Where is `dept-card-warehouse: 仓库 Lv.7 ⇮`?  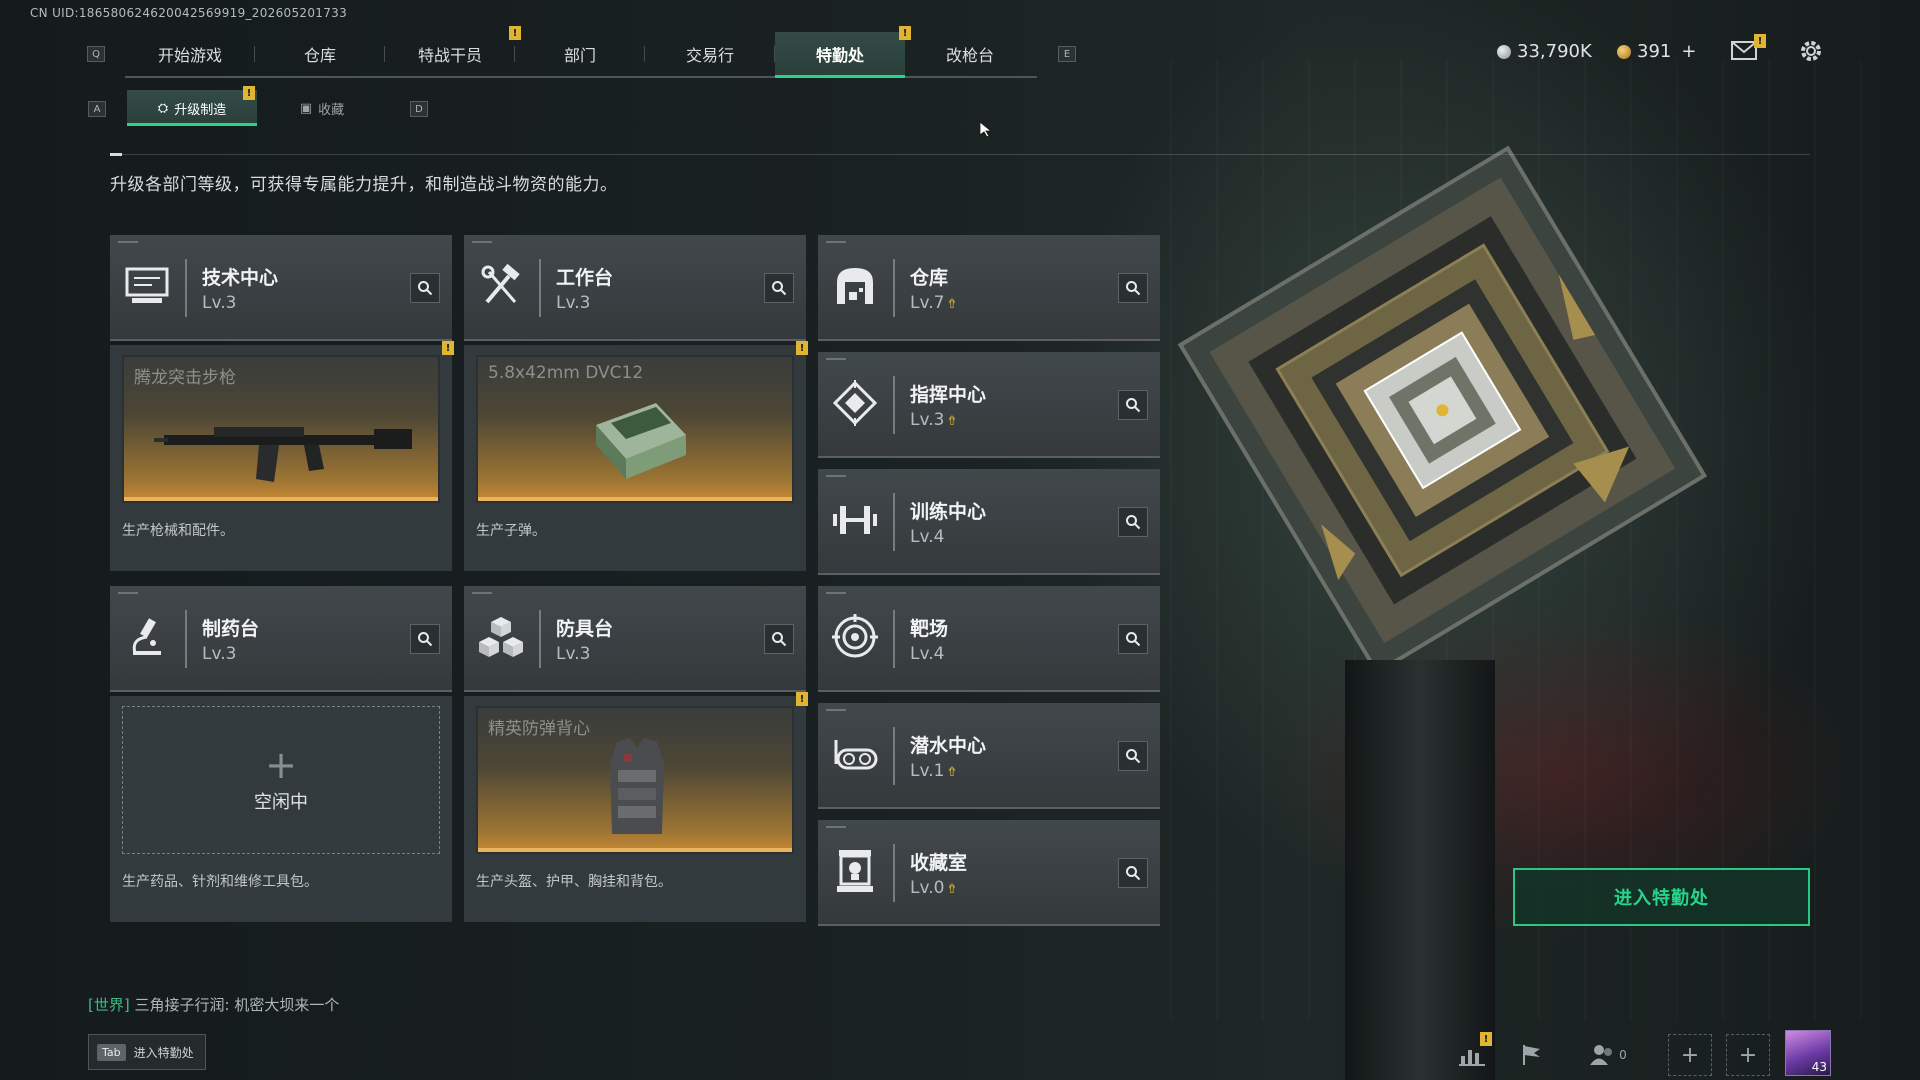 dept-card-warehouse: 仓库 Lv.7 ⇮ is located at coordinates (989, 288).